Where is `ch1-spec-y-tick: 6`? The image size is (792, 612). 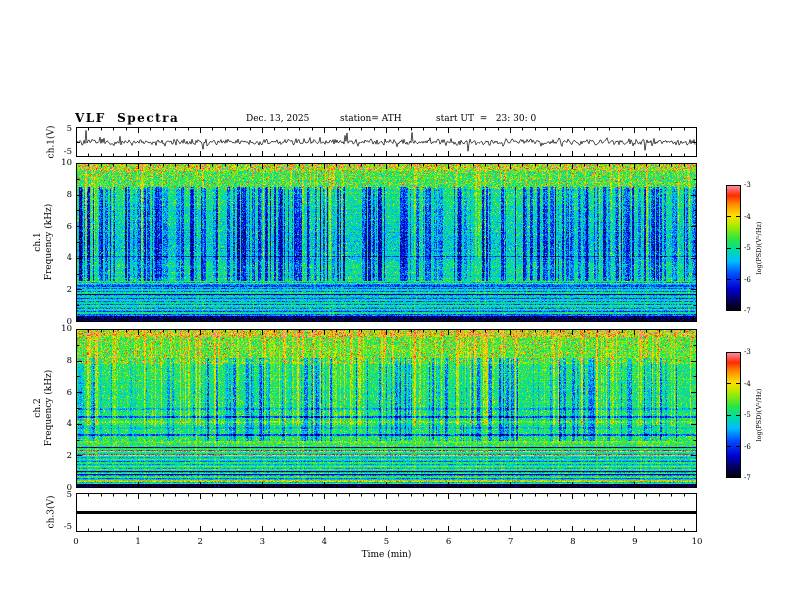
ch1-spec-y-tick: 6 is located at coordinates (69, 226).